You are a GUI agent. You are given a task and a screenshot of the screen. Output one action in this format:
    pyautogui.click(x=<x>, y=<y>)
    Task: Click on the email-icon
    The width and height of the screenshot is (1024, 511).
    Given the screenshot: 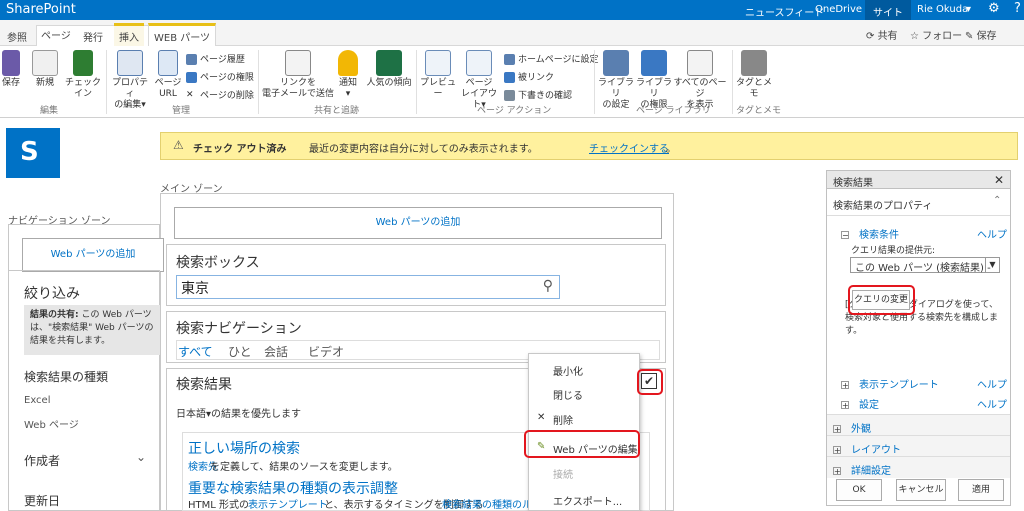 What is the action you would take?
    pyautogui.click(x=298, y=63)
    